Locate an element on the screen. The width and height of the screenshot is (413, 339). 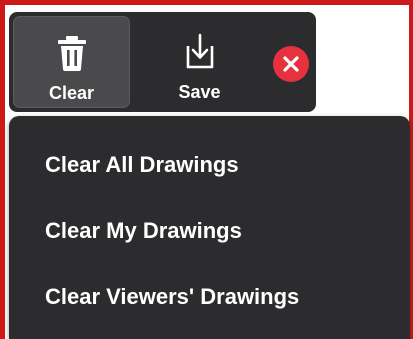
menu-item-clear-all-drawings: Clear All Drawings is located at coordinates (209, 165).